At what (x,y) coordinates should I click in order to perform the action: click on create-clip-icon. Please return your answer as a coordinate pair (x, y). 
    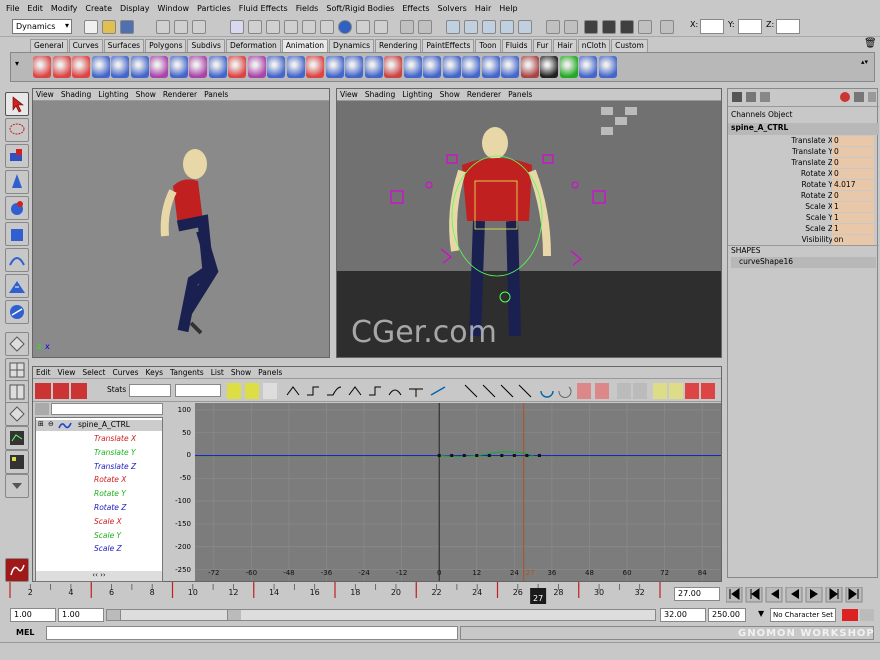
    Looking at the image, I should click on (529, 67).